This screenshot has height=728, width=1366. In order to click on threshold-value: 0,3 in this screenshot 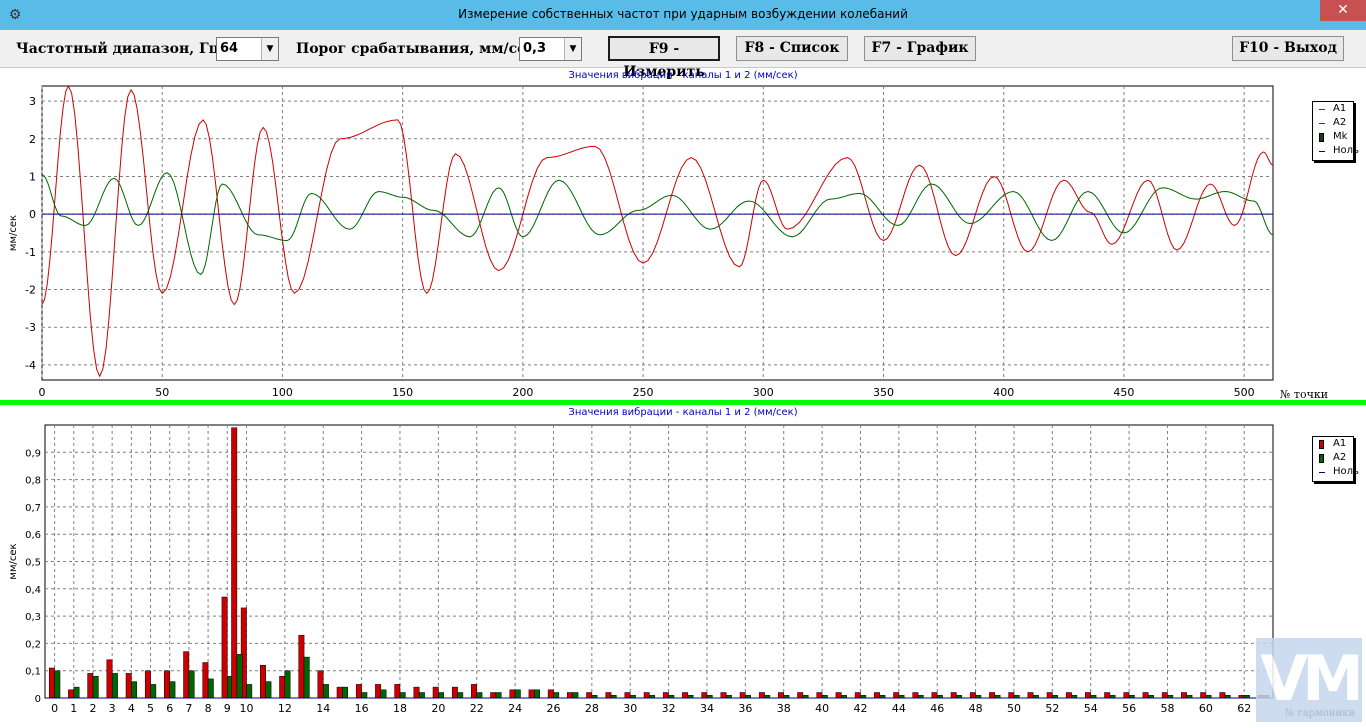, I will do `click(535, 48)`.